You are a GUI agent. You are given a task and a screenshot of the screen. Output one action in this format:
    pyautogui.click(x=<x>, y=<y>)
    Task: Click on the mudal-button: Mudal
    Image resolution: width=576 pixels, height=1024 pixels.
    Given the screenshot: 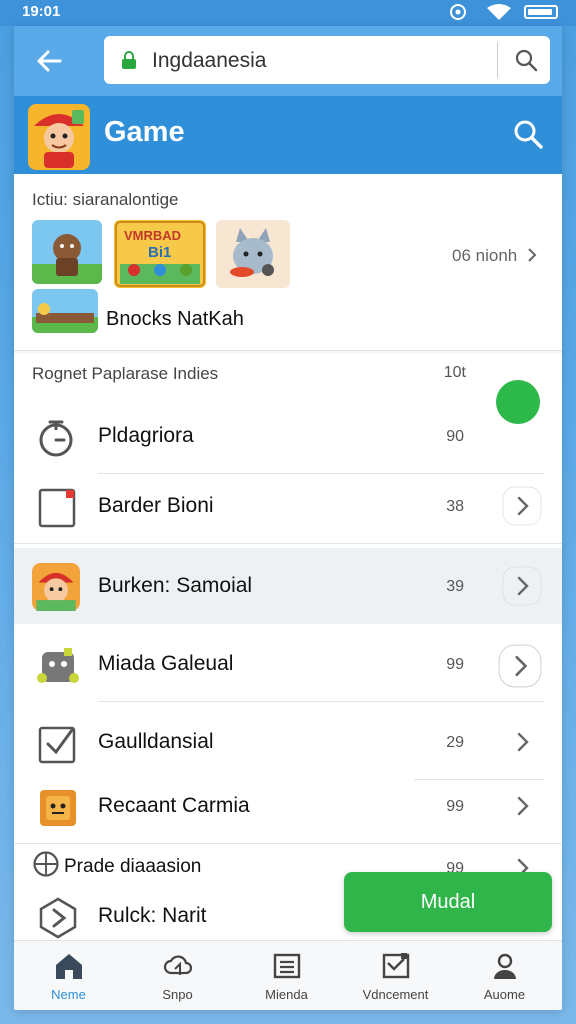 What is the action you would take?
    pyautogui.click(x=448, y=902)
    